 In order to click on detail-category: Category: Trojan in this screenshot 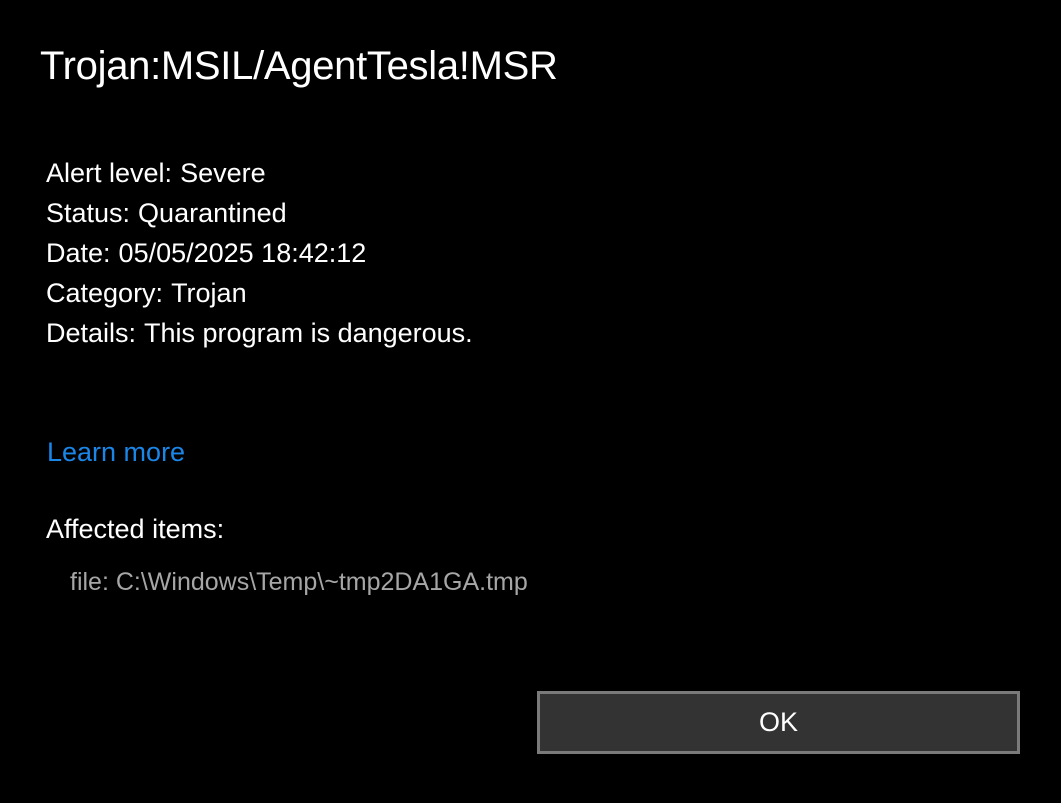, I will do `click(259, 293)`.